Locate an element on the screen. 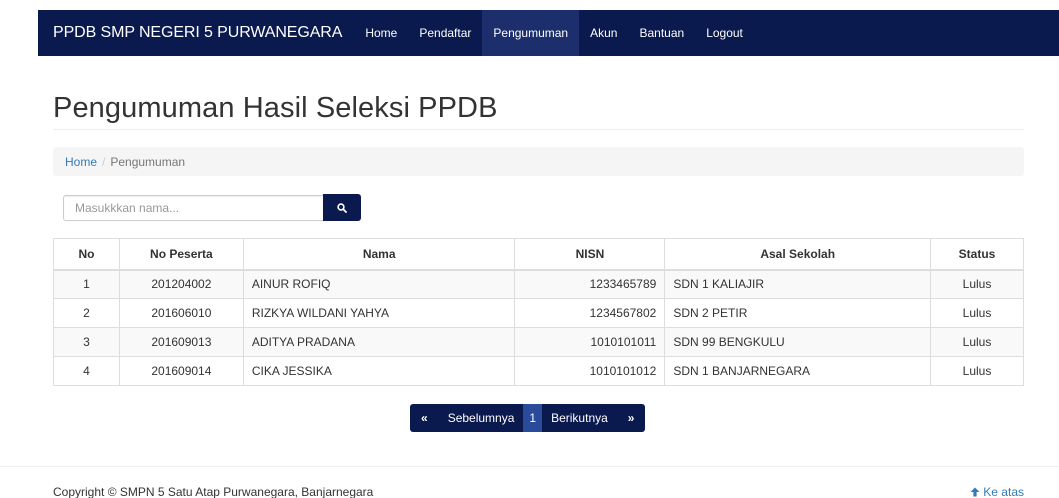 The height and width of the screenshot is (498, 1059). back-to-top-link: Ke atas is located at coordinates (997, 491).